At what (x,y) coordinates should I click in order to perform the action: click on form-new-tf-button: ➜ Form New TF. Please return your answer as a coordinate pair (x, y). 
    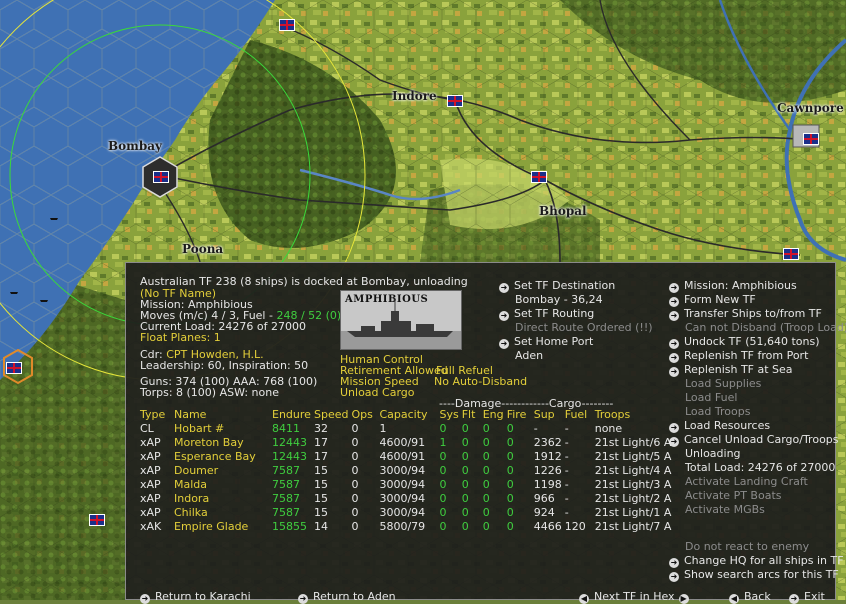
    Looking at the image, I should click on (712, 300).